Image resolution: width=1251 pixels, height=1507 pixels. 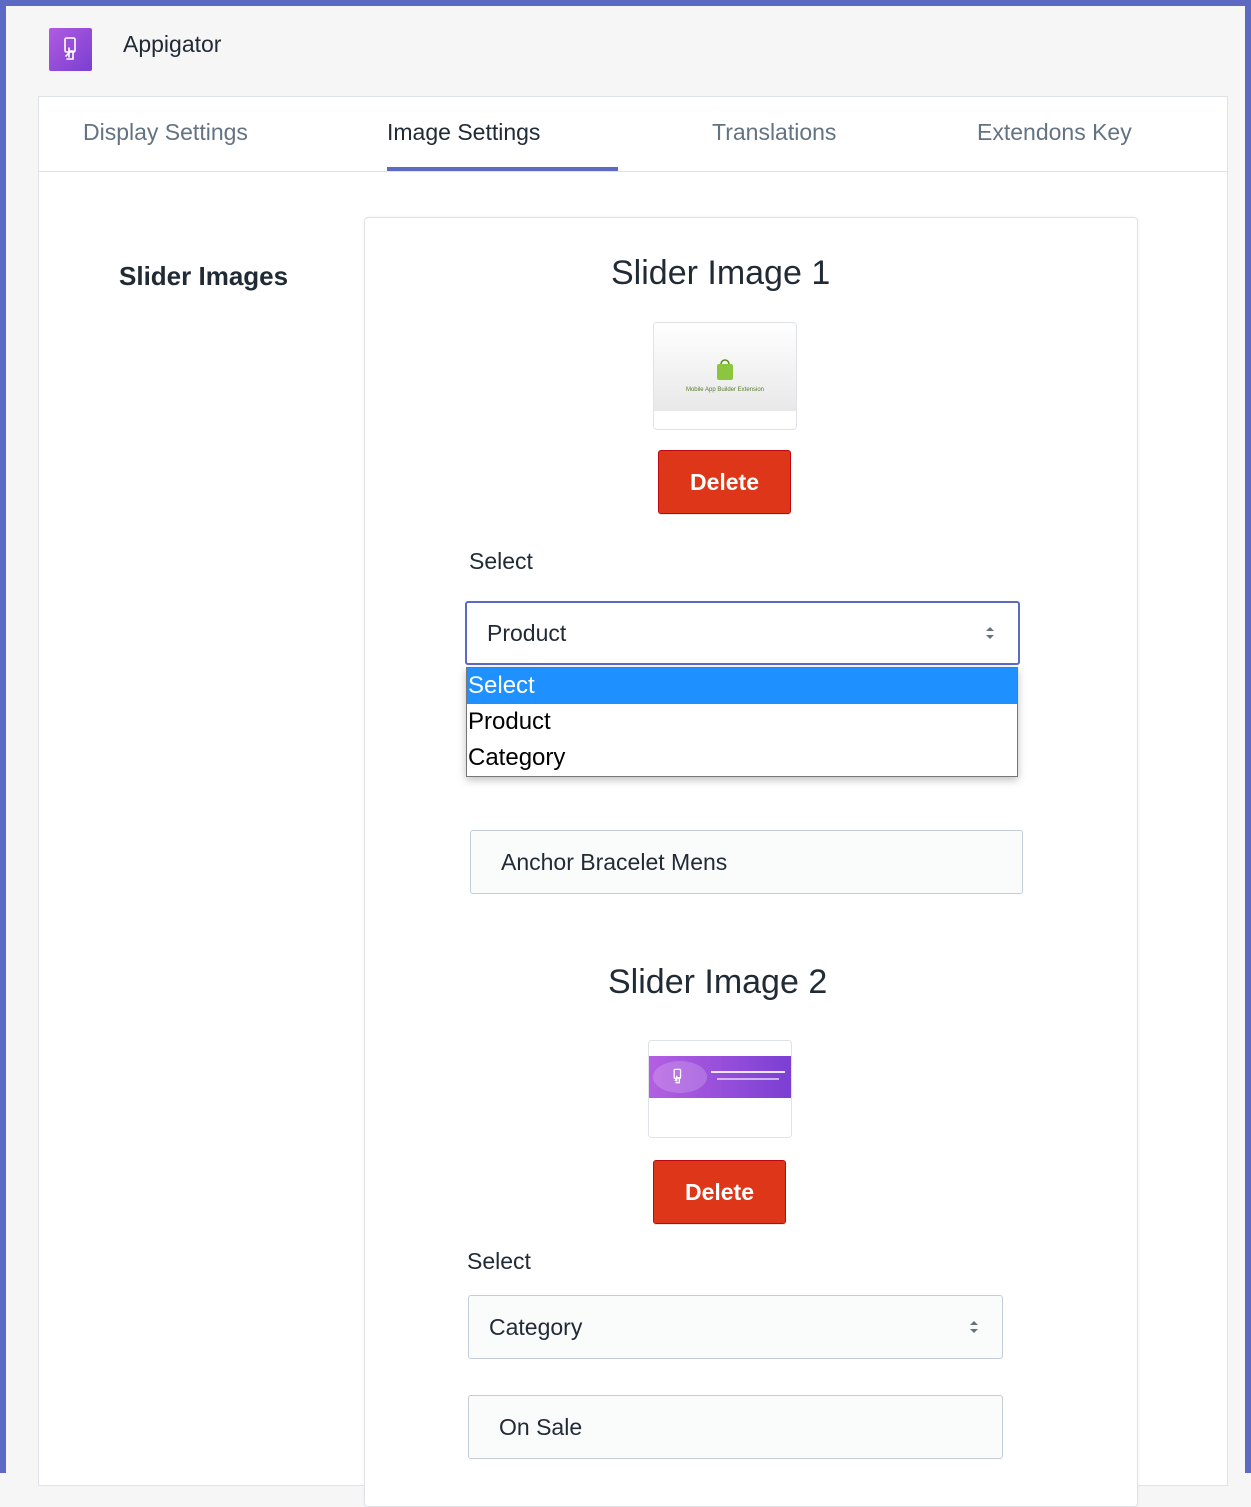 What do you see at coordinates (774, 132) in the screenshot?
I see `tab-translations: Translations` at bounding box center [774, 132].